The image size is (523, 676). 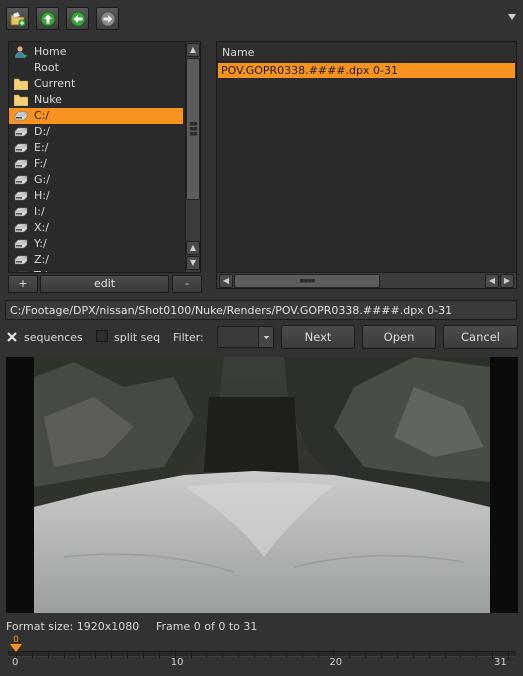 What do you see at coordinates (96, 180) in the screenshot?
I see `dir-item-g: G:/` at bounding box center [96, 180].